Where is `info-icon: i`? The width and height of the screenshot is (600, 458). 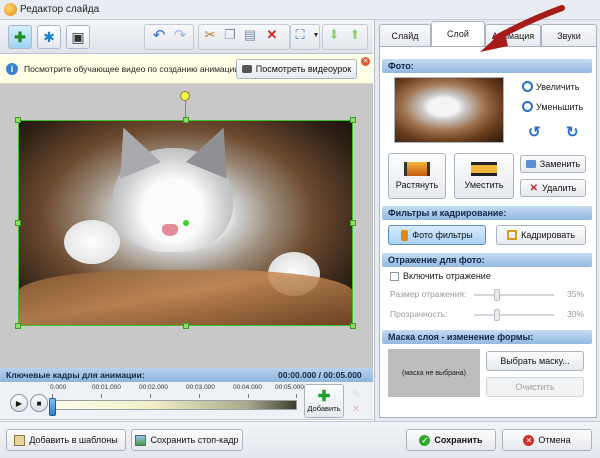 info-icon: i is located at coordinates (12, 69).